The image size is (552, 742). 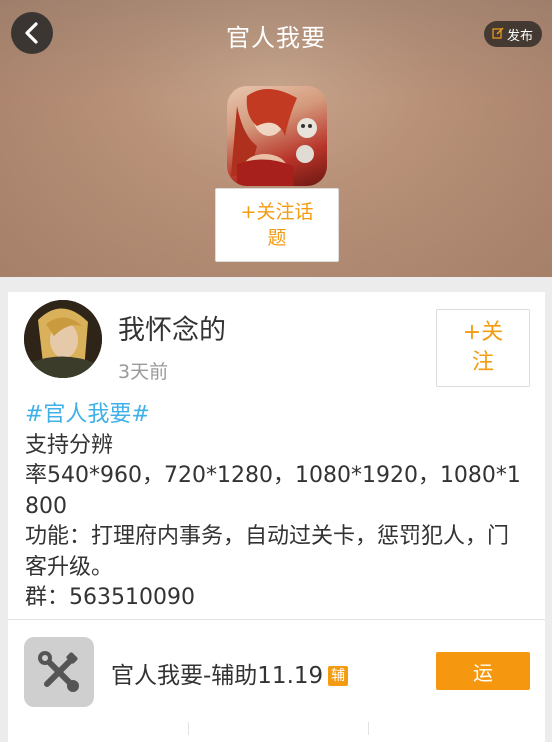 I want to click on tools-icon, so click(x=59, y=672).